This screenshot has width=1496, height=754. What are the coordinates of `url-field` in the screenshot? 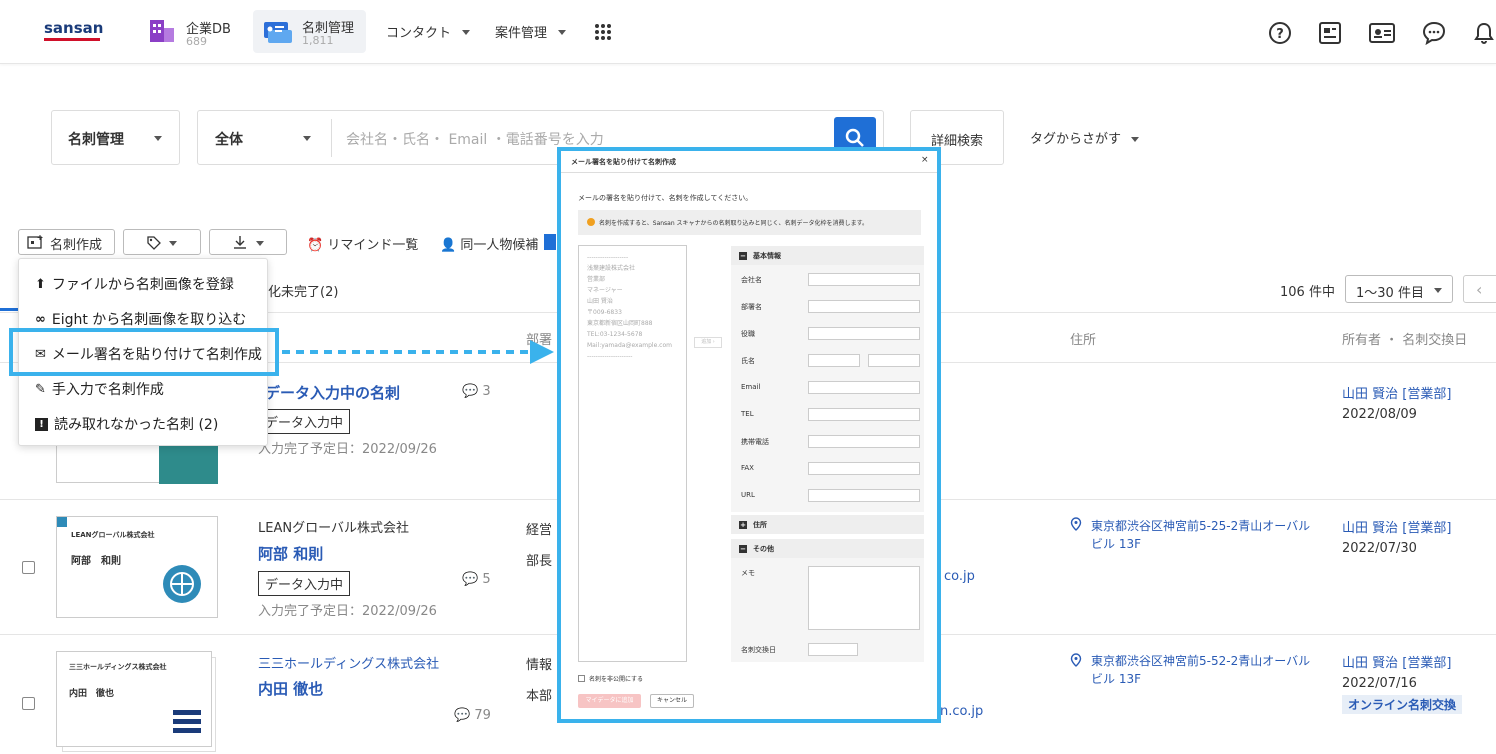 It's located at (864, 495).